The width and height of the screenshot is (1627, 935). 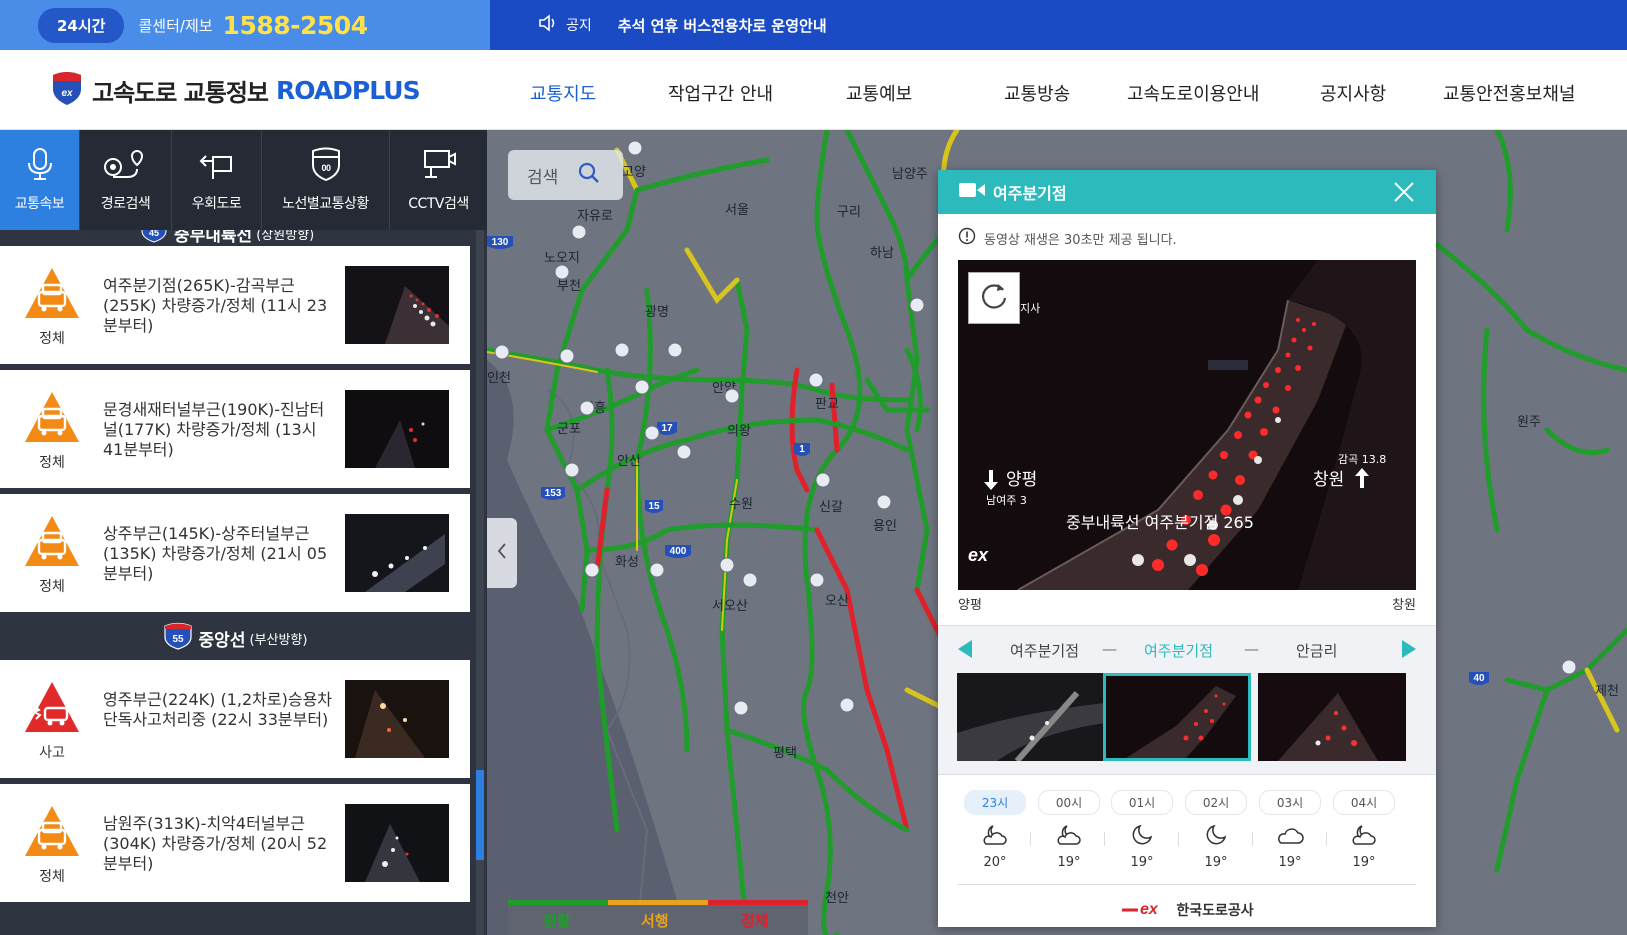 I want to click on ex-shield-icon: ex, so click(x=67, y=90).